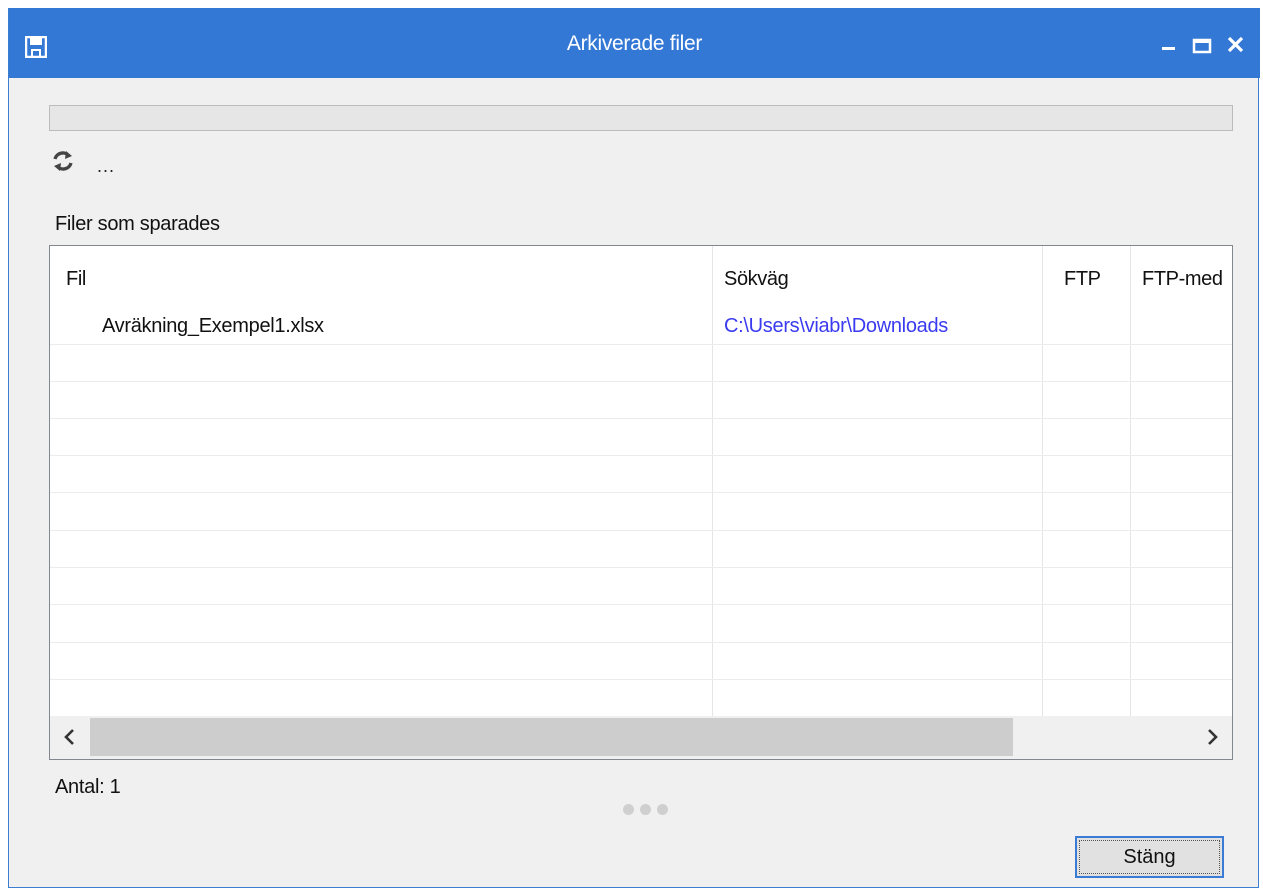 The height and width of the screenshot is (888, 1263). Describe the element at coordinates (836, 326) in the screenshot. I see `file-path-cell: C:\Users\viabr\Downloads` at that location.